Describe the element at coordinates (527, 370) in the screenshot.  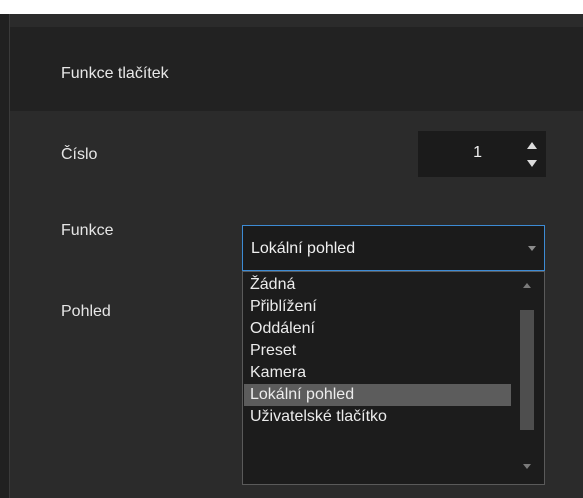
I see `scrollbar-thumb` at that location.